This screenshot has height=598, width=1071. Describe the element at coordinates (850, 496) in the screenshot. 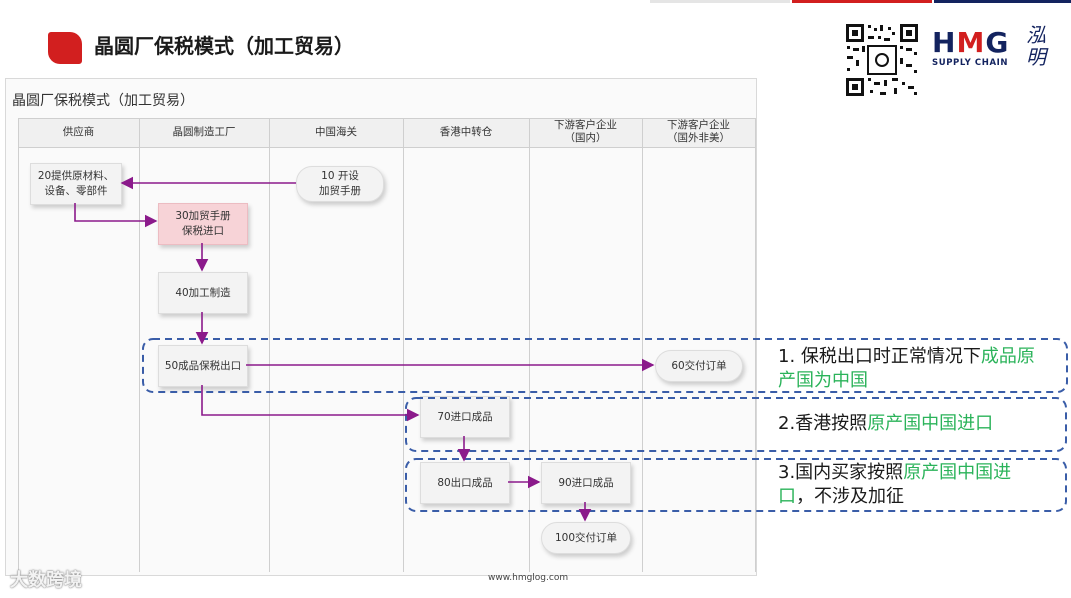

I see `note-3-tail: ，不涉及加征` at that location.